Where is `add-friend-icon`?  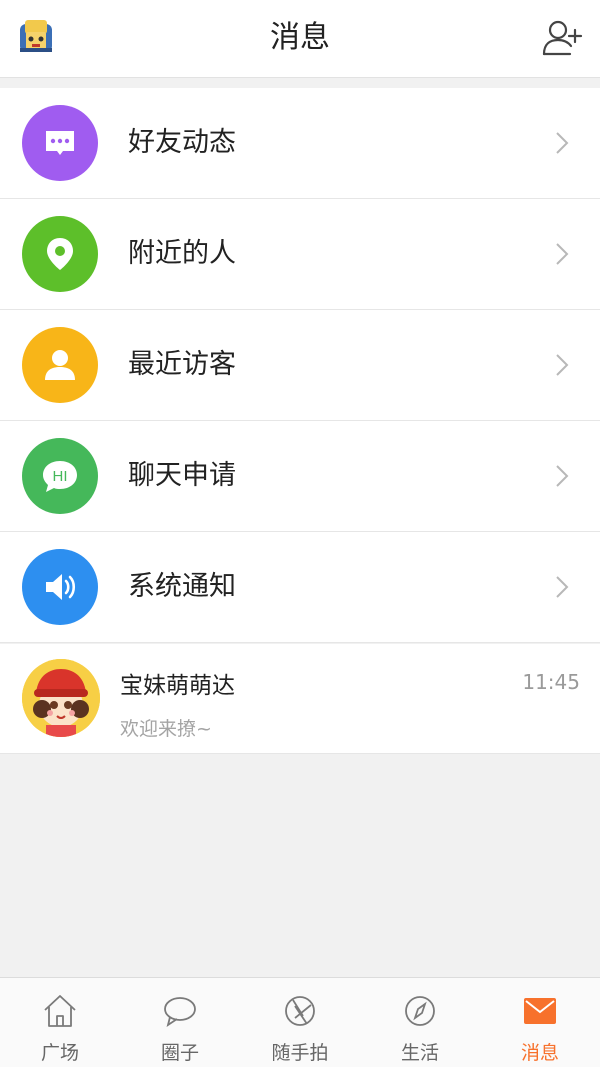 add-friend-icon is located at coordinates (563, 38).